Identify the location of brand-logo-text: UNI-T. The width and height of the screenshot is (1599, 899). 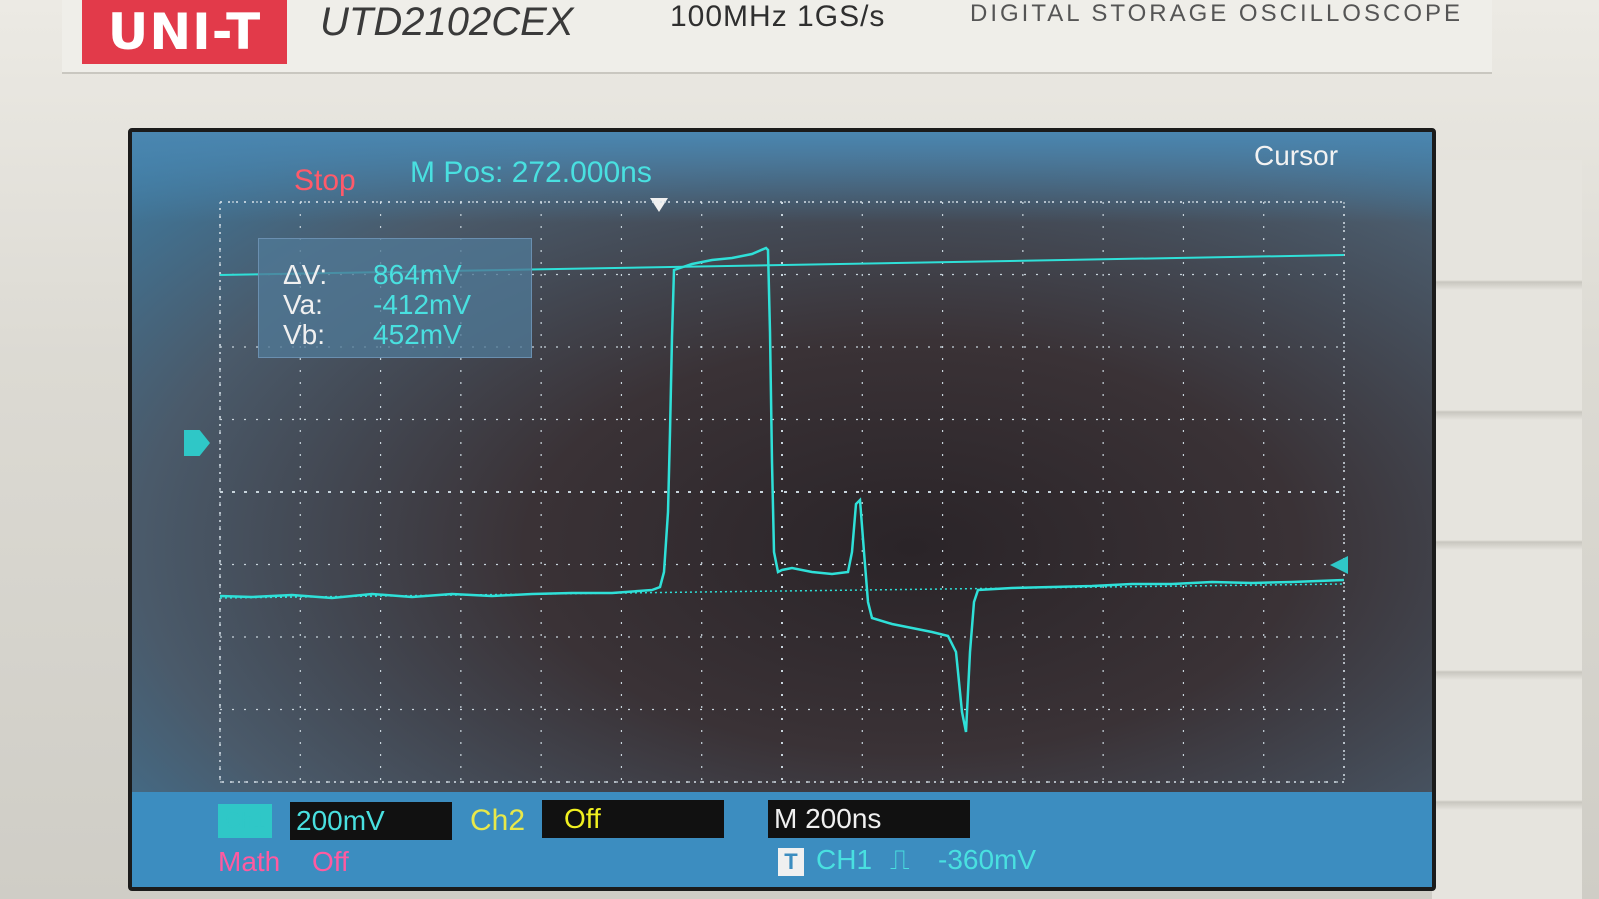
(184, 32).